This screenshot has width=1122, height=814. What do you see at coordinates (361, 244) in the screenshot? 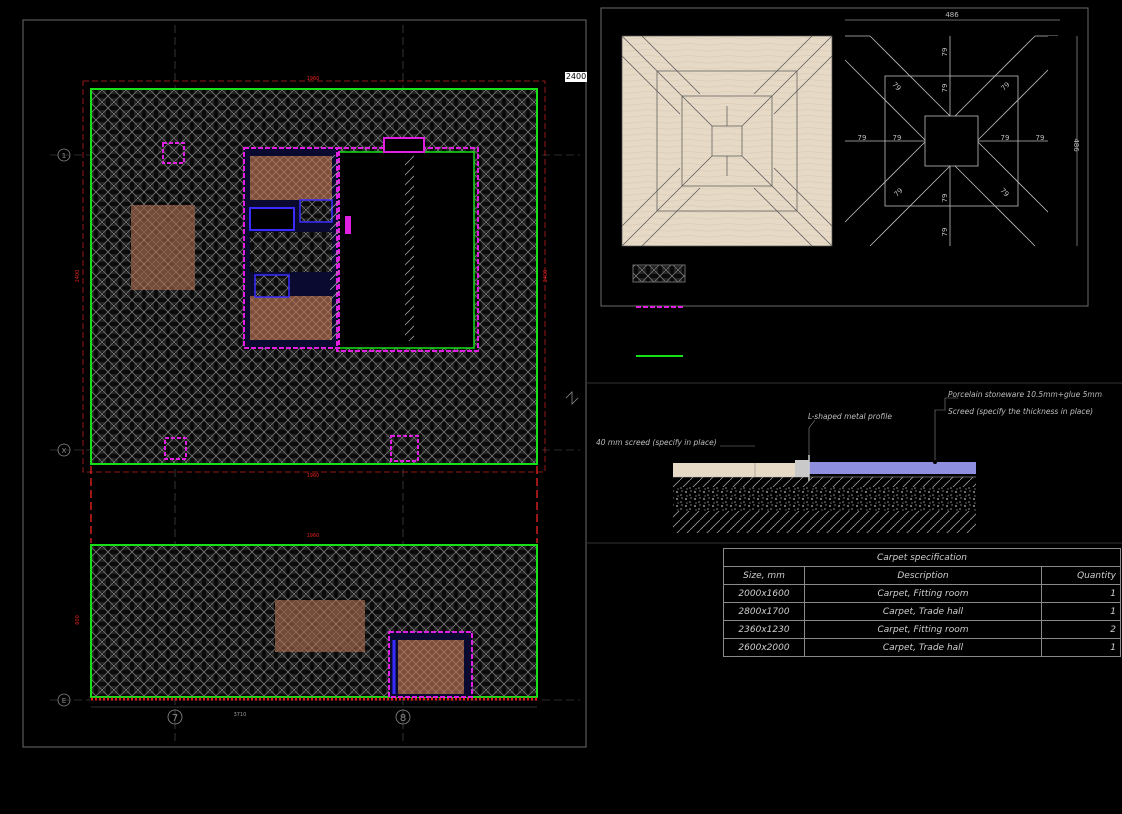
I see `fitting-rooms-block` at bounding box center [361, 244].